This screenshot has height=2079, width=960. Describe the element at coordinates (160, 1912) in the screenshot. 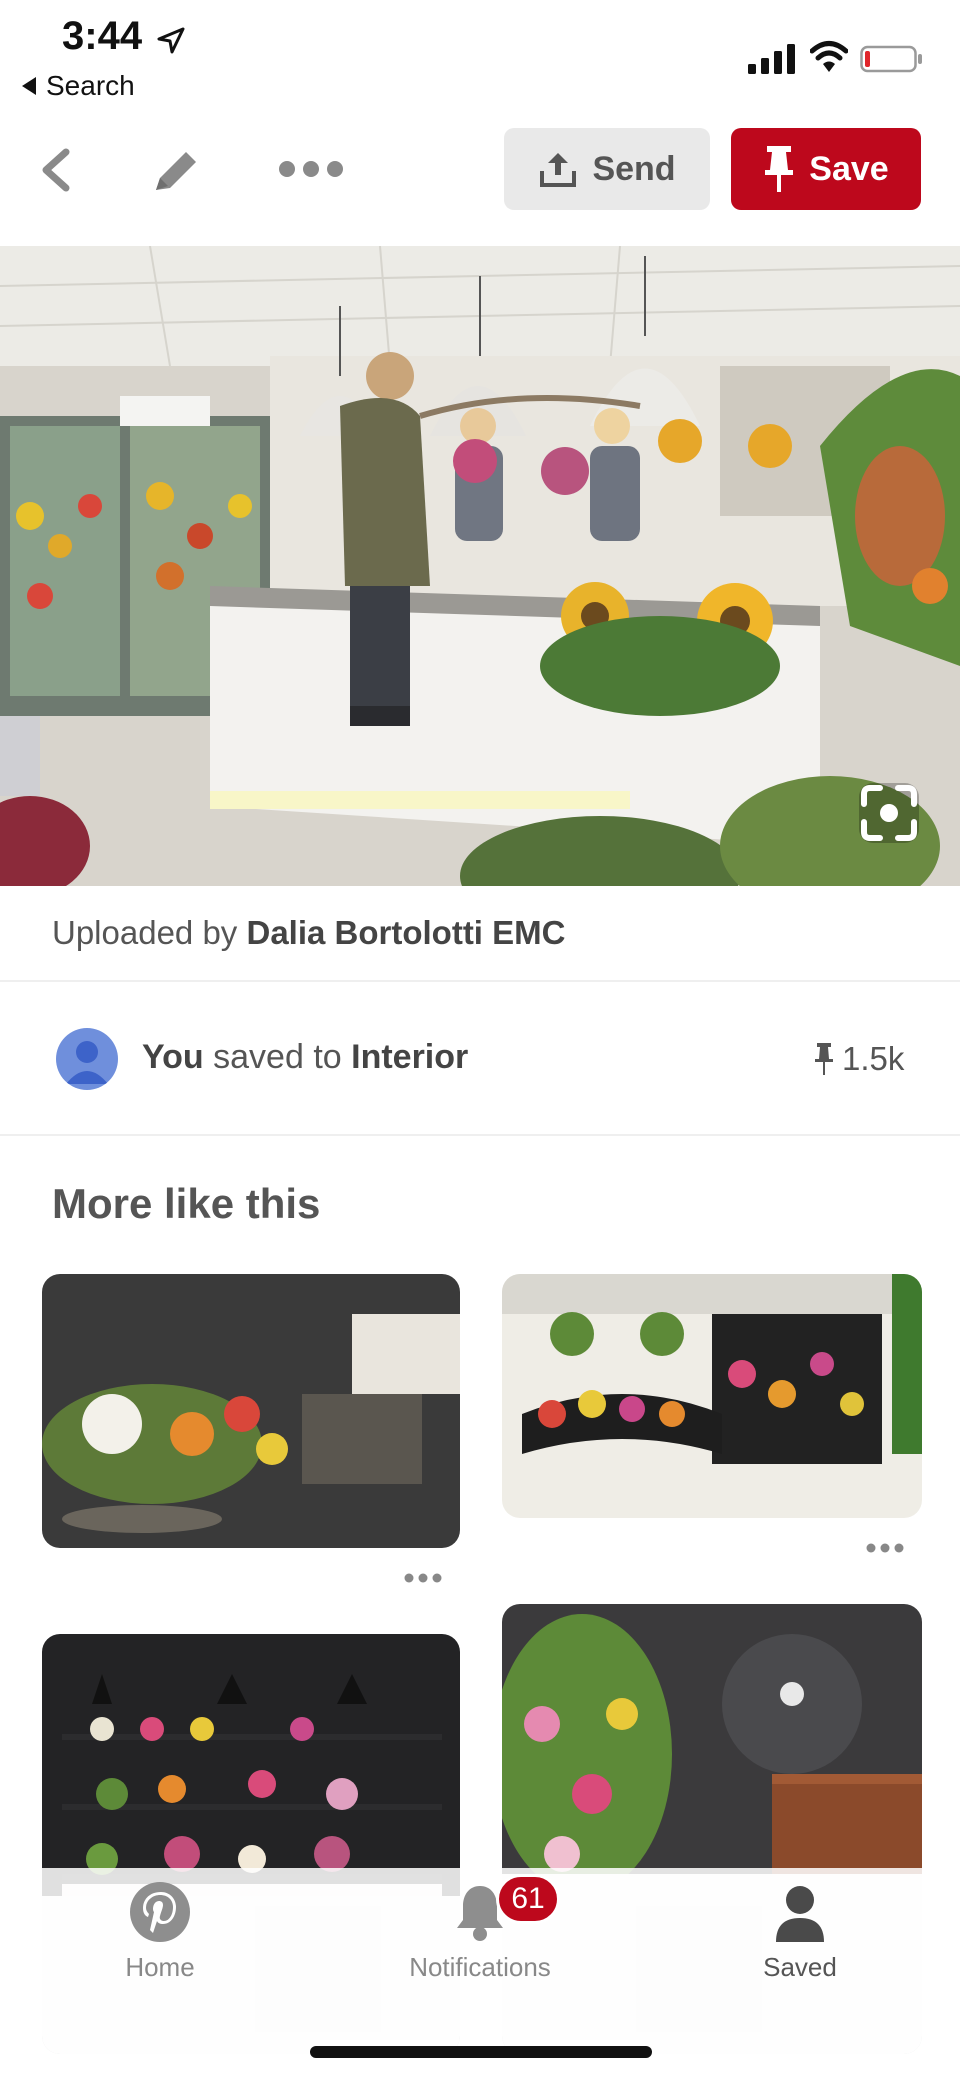

I see `pinterest-logo-icon` at that location.